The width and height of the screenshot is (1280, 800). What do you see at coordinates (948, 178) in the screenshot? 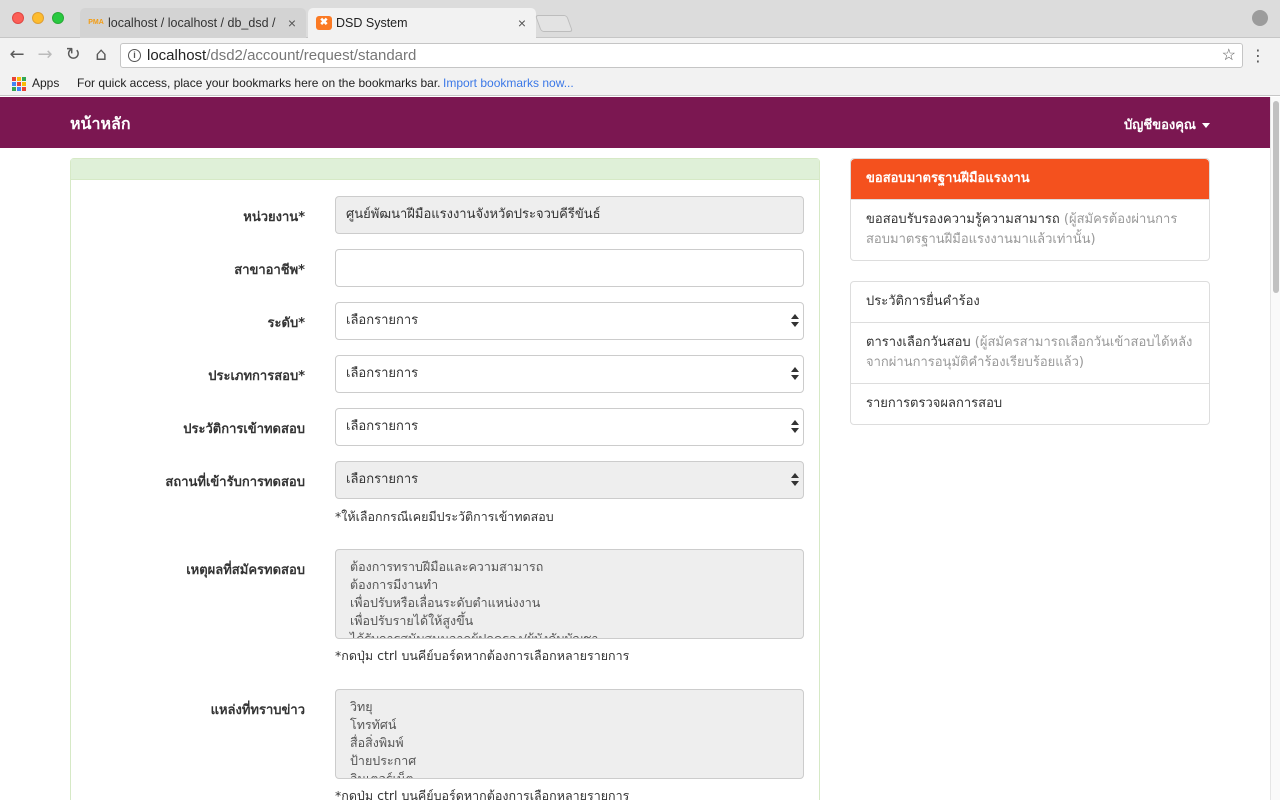
I see `sidebar-item-label: ขอสอบมาตรฐานฝีมือแรงงาน` at bounding box center [948, 178].